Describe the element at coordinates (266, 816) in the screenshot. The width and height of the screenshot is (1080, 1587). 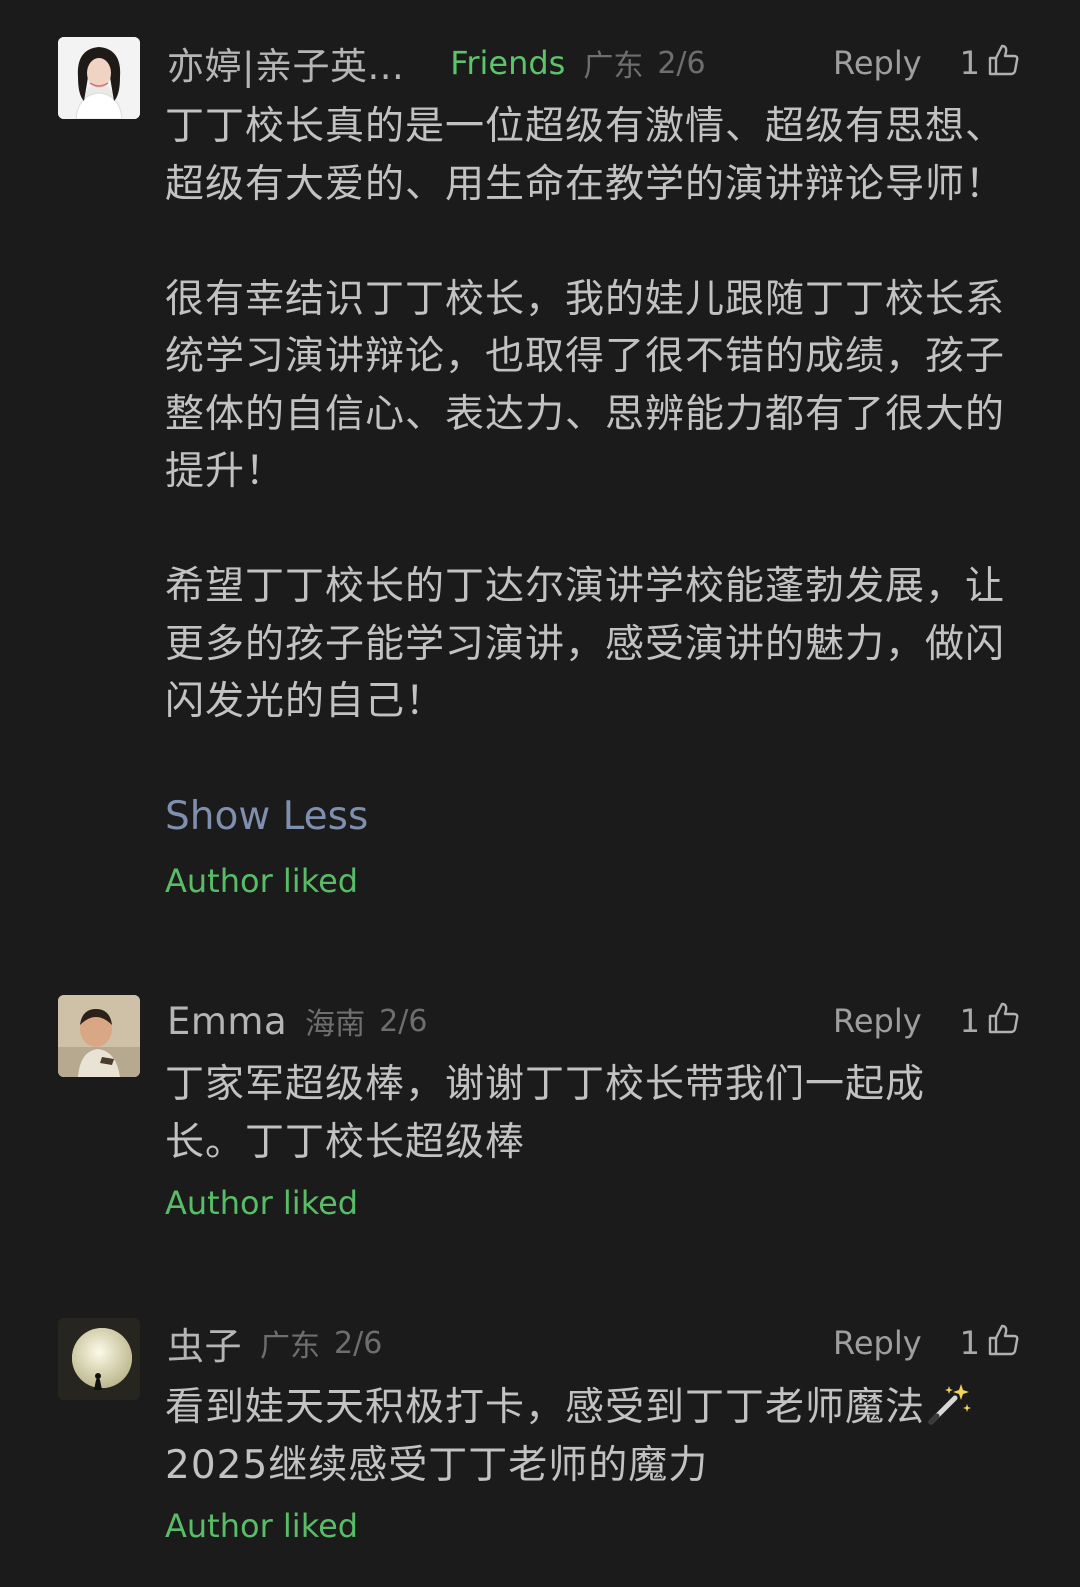
I see `show-less-link: Show Less` at that location.